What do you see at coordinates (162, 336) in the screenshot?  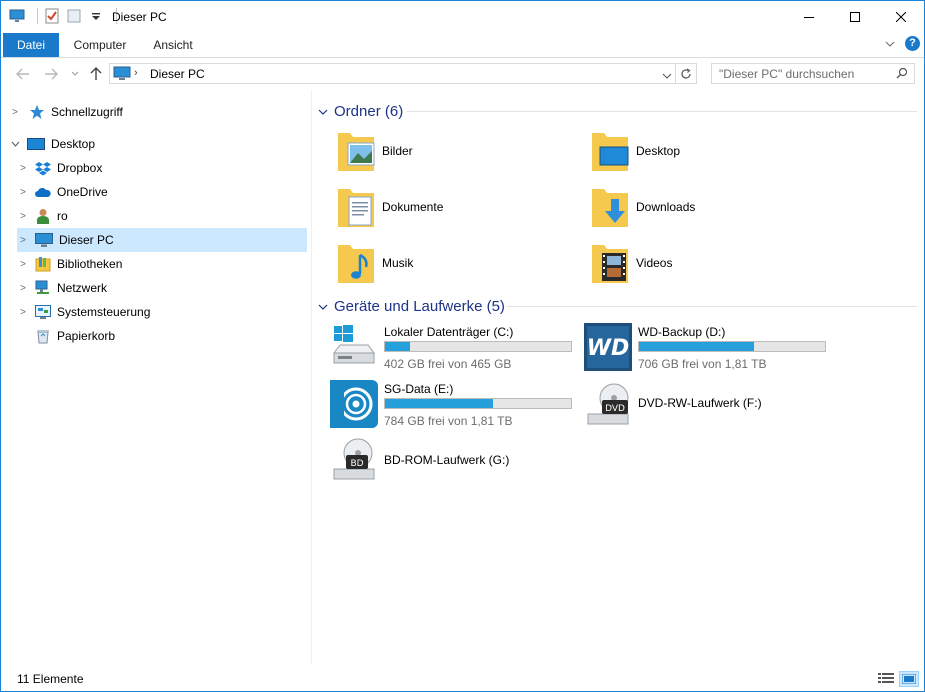 I see `nav-item-recycle-bin: Papierkorb` at bounding box center [162, 336].